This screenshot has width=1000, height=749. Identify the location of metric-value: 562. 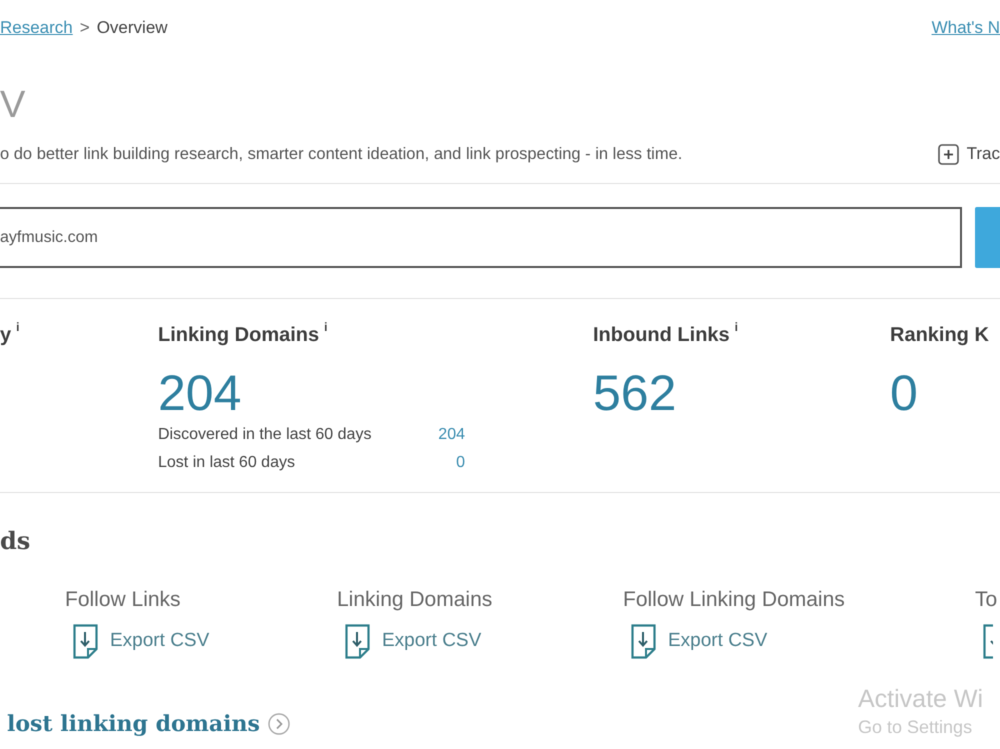
(635, 393).